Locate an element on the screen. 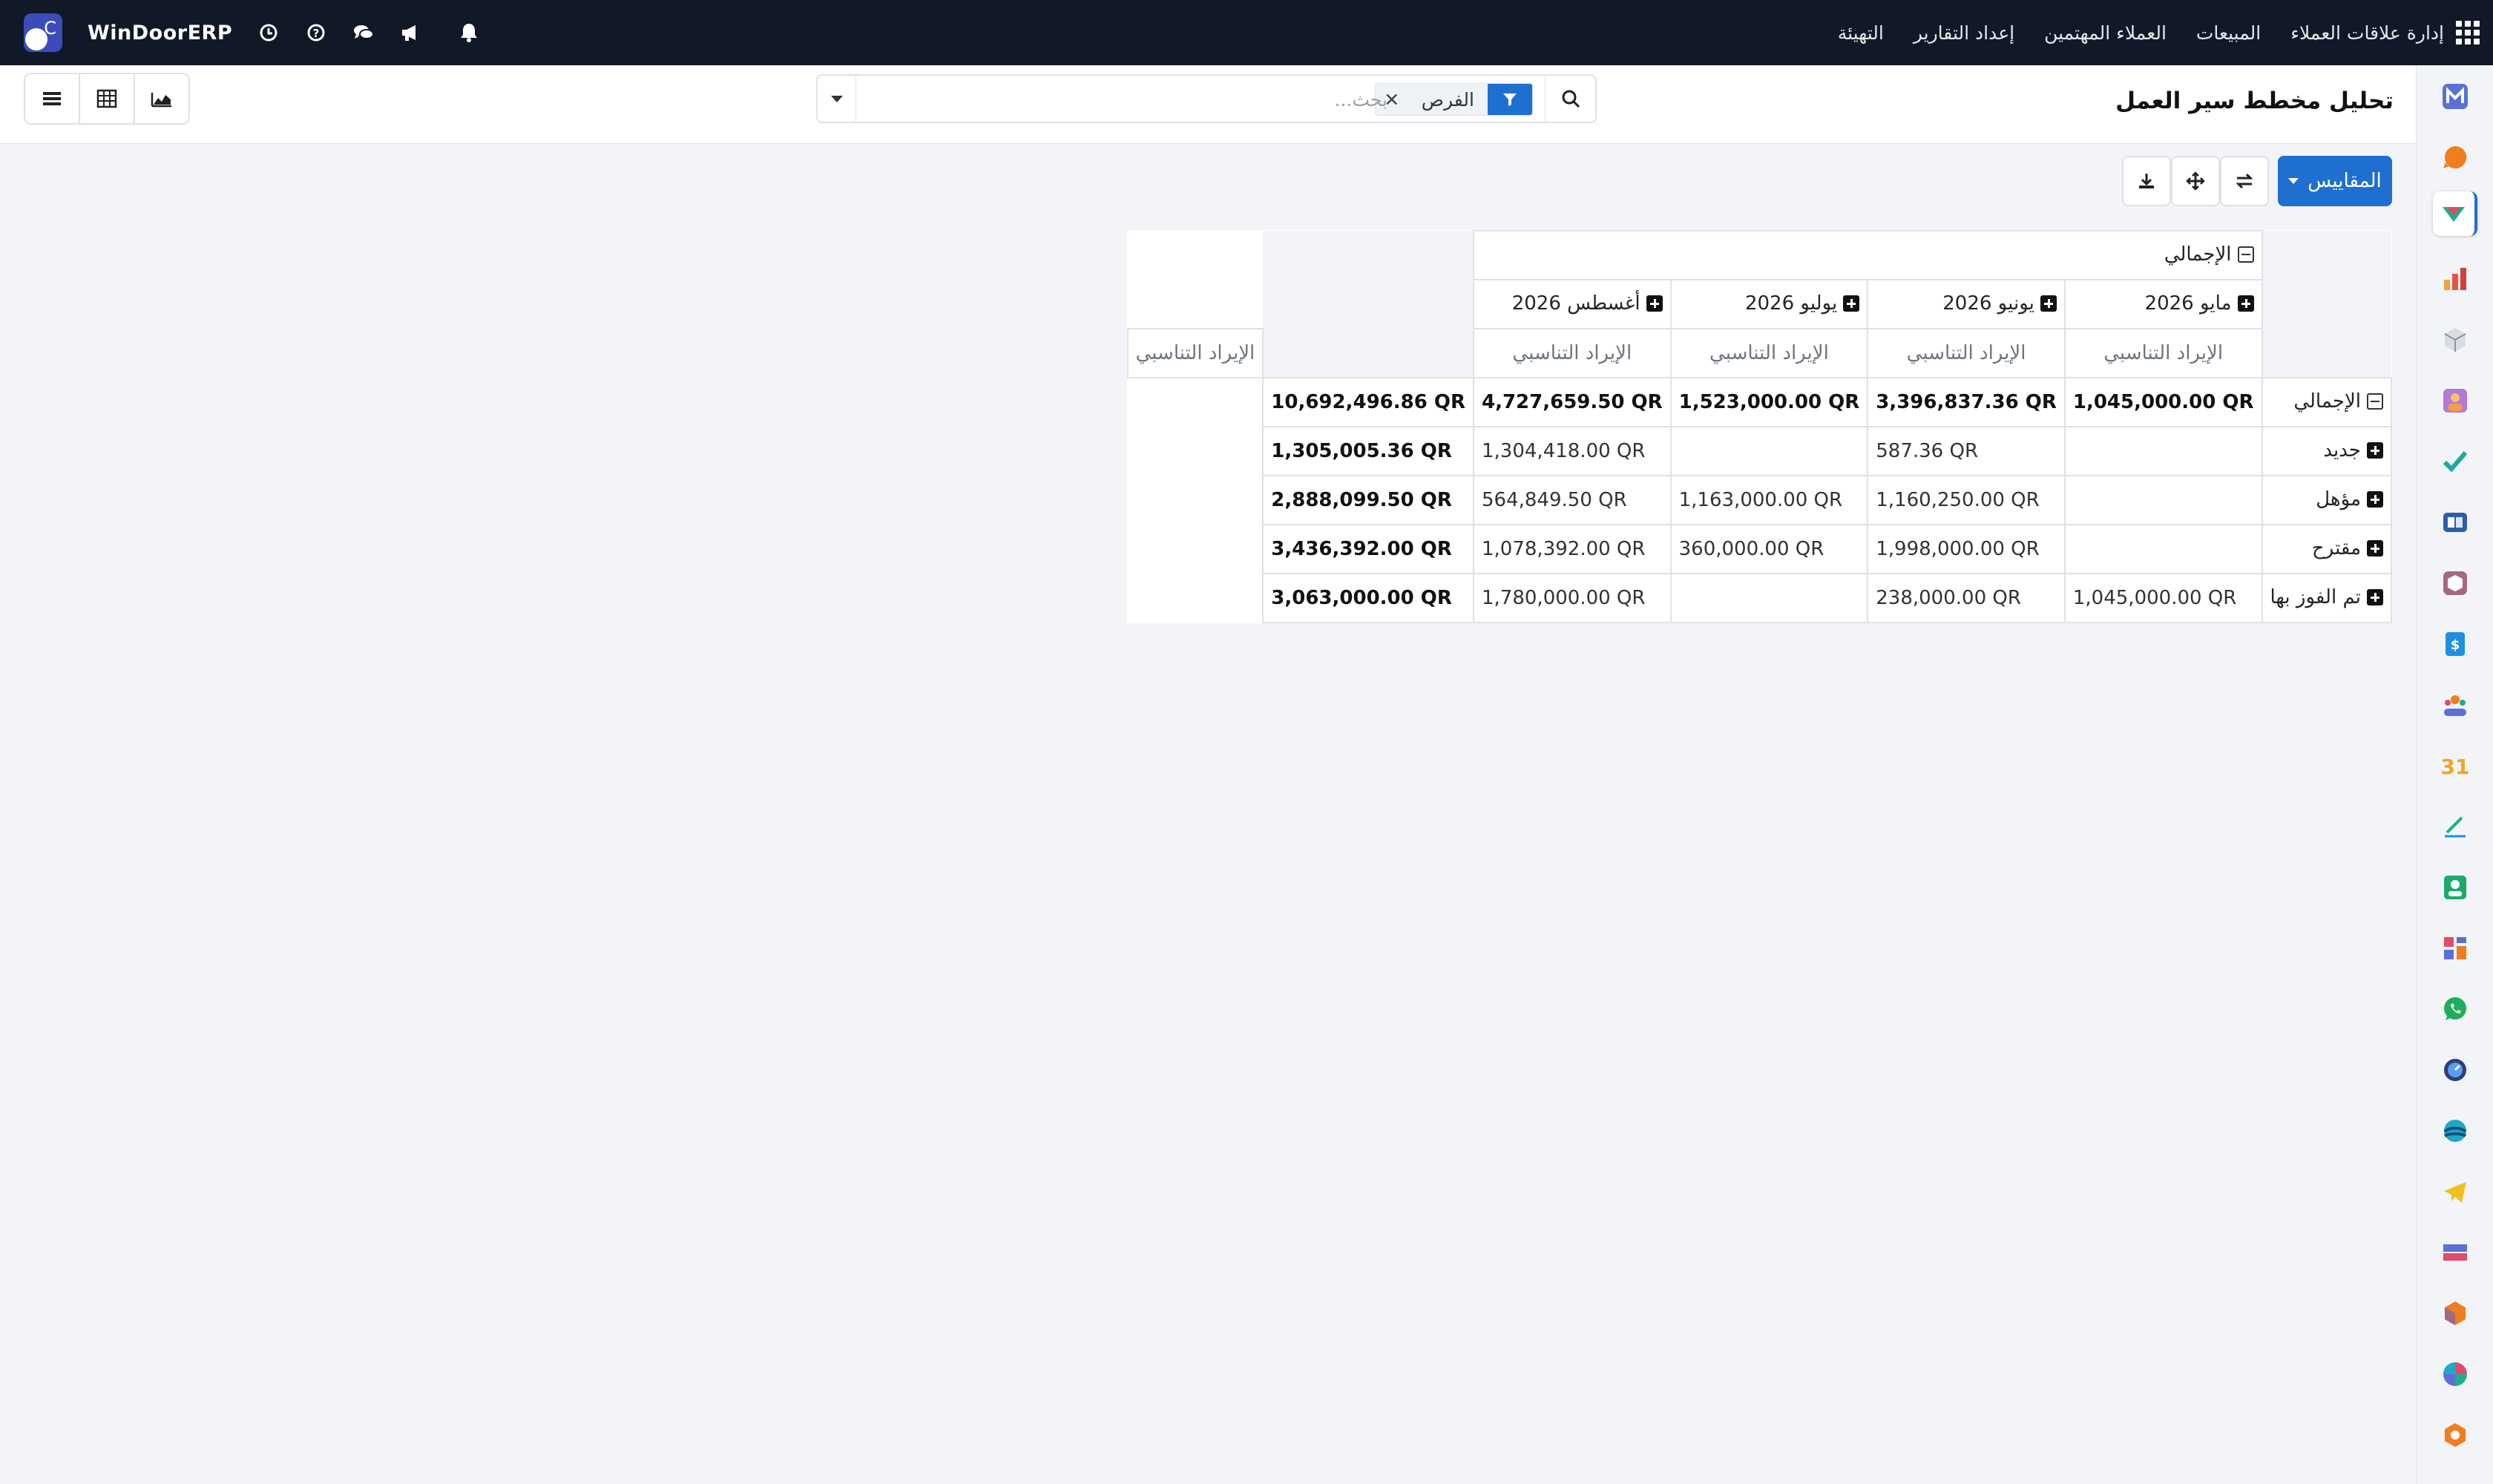 Image resolution: width=2493 pixels, height=1484 pixels. pivot-cell-total: 3,436,392.00 QR is located at coordinates (1368, 549).